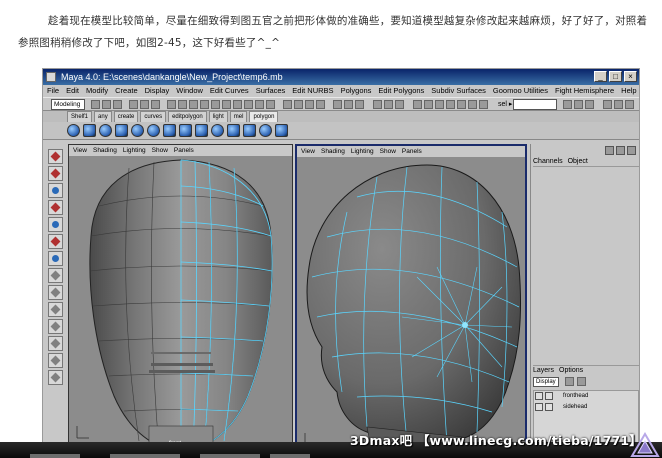  I want to click on menu-polygons: Polygons, so click(356, 91).